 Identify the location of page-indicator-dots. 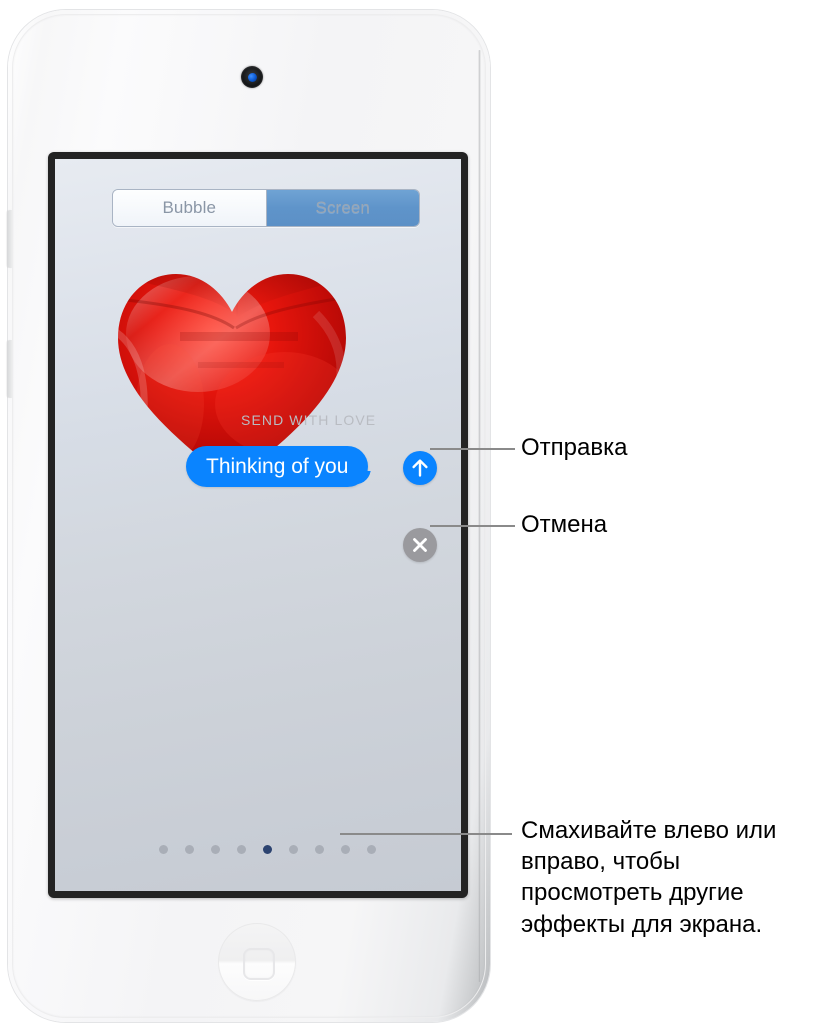
(267, 849).